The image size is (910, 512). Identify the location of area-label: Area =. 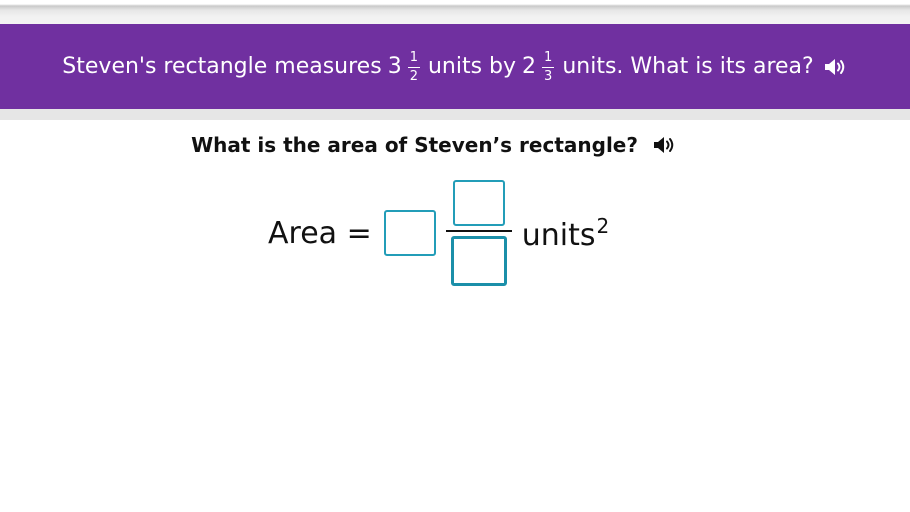
(320, 233).